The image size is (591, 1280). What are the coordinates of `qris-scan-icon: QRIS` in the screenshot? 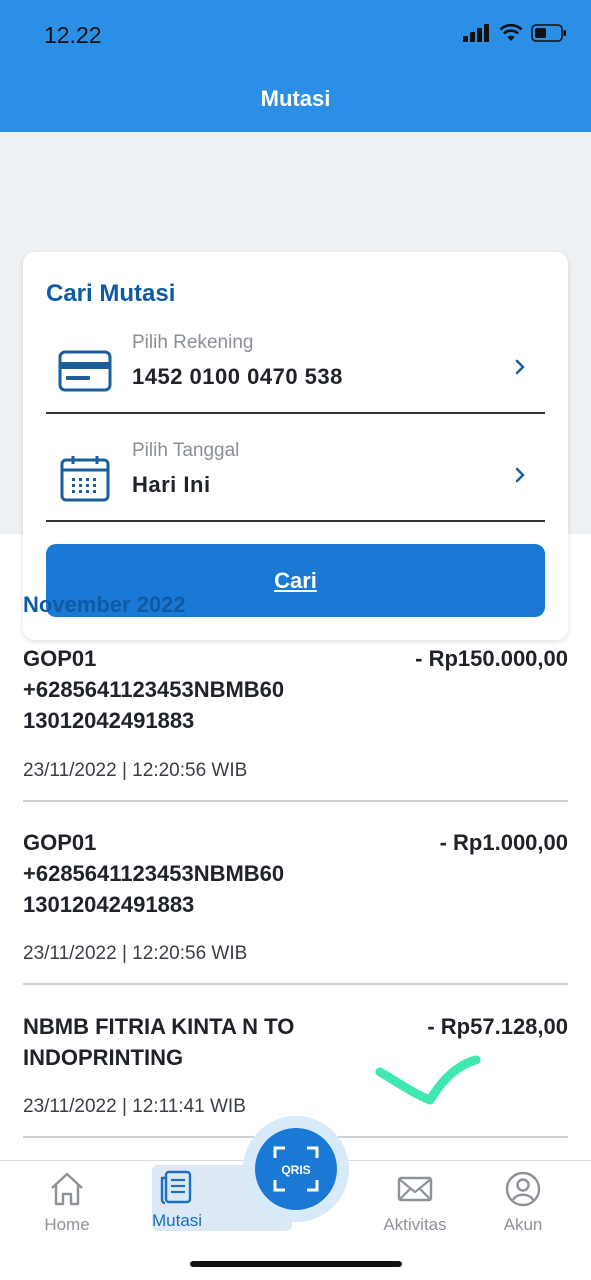 It's located at (296, 1169).